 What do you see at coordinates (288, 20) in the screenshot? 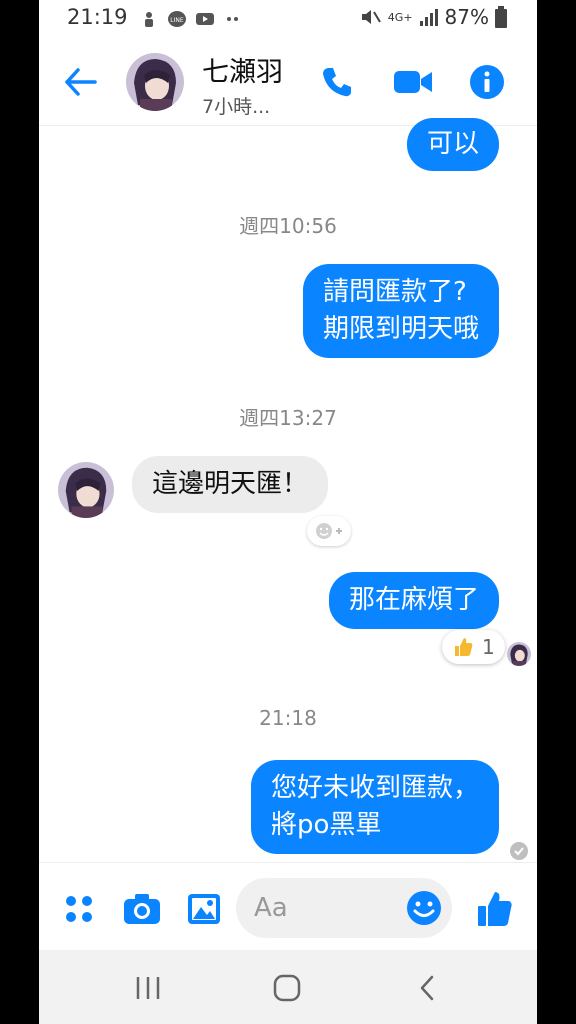
I see `status-bar: 21:19 LINE 4G+ 87%` at bounding box center [288, 20].